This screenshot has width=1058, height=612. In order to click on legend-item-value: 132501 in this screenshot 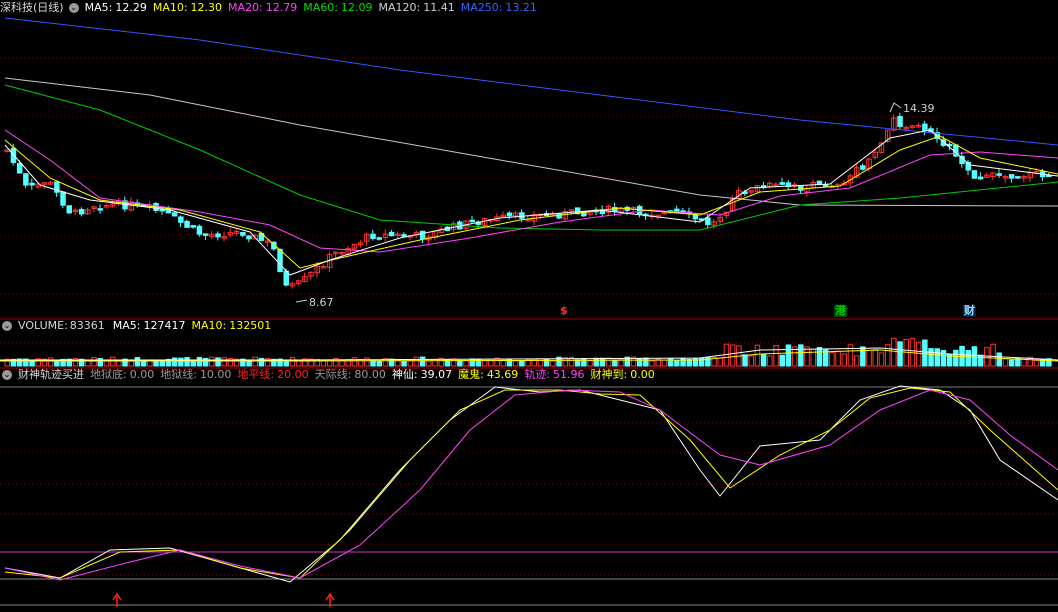, I will do `click(250, 325)`.